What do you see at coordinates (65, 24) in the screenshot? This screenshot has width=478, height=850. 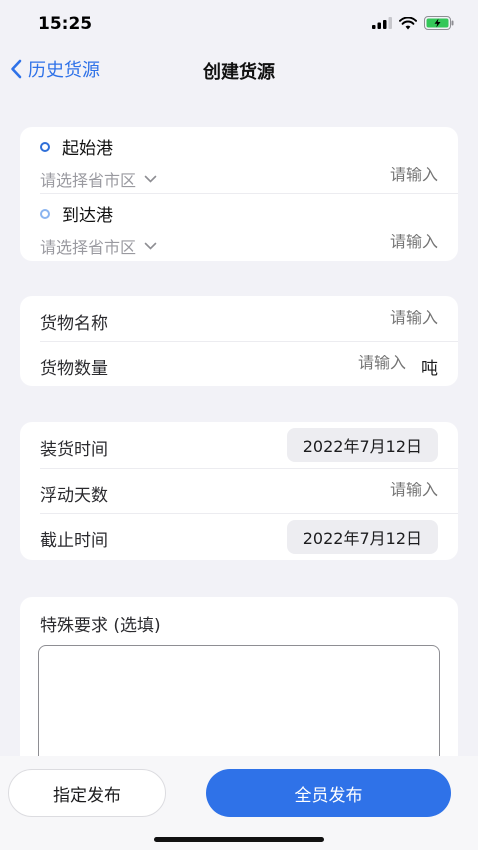 I see `status-time: 15:25` at bounding box center [65, 24].